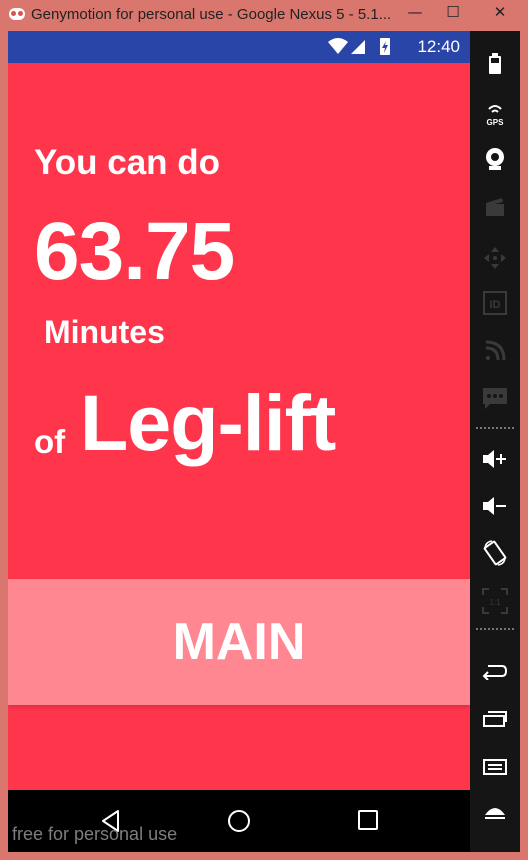 The width and height of the screenshot is (528, 860). What do you see at coordinates (495, 207) in the screenshot?
I see `clapperboard-icon` at bounding box center [495, 207].